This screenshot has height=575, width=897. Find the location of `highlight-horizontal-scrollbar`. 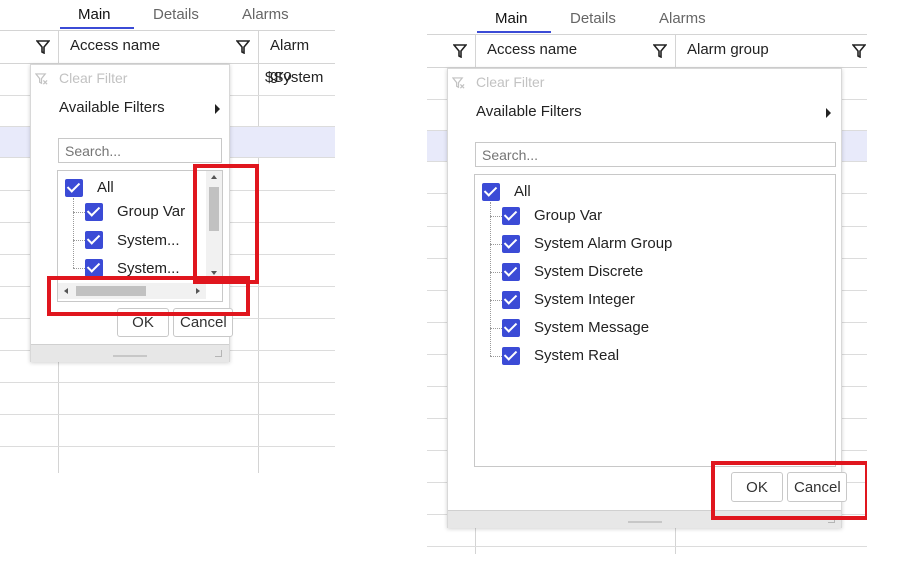

highlight-horizontal-scrollbar is located at coordinates (148, 296).